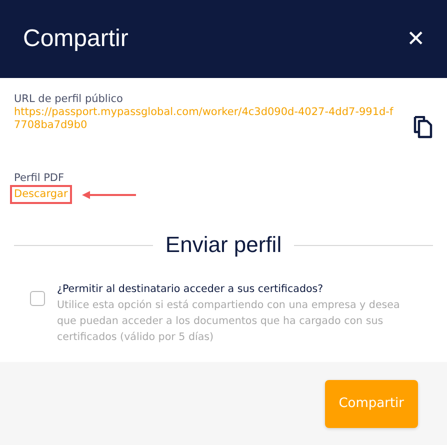 The height and width of the screenshot is (445, 447). I want to click on pdf-label: Perfil PDF, so click(40, 178).